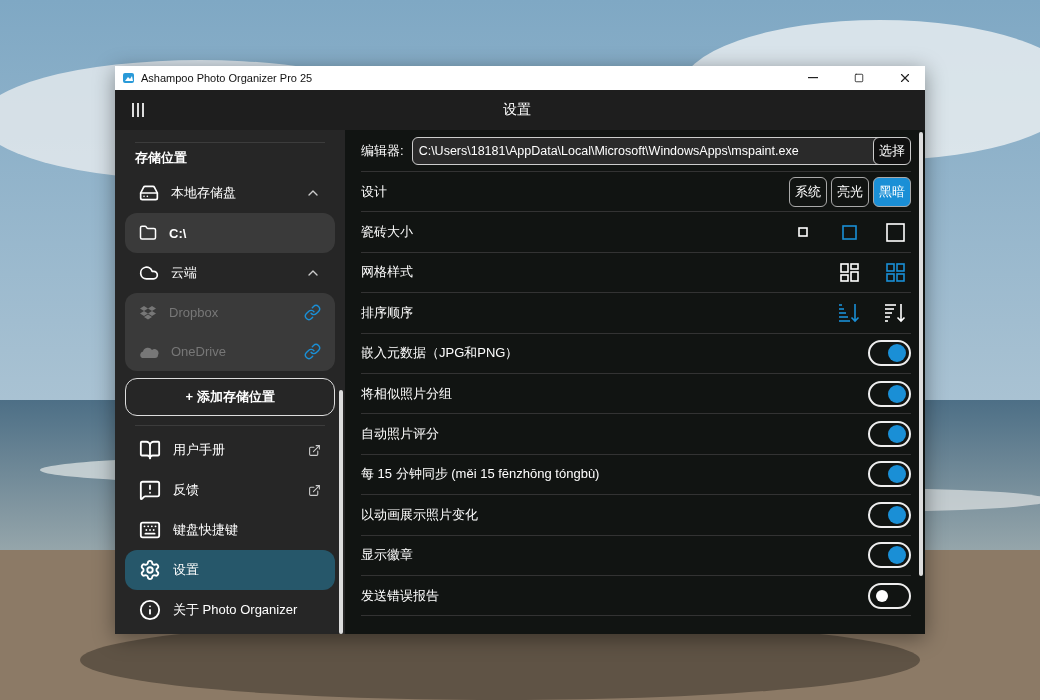  Describe the element at coordinates (186, 570) in the screenshot. I see `menu-label: 设置` at that location.